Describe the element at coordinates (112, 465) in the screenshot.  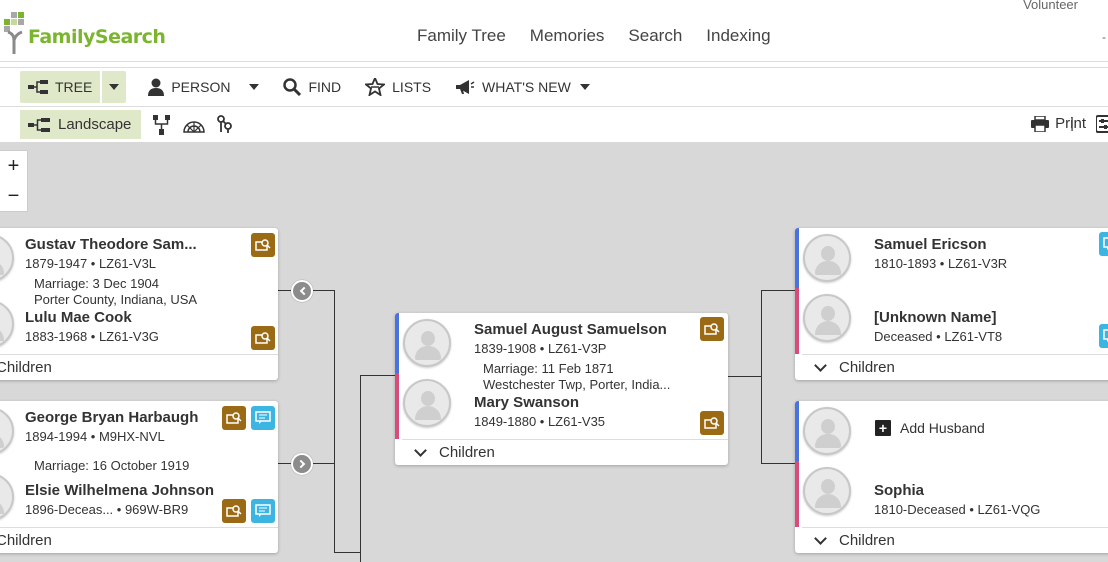
I see `marriage-date: Marriage: 16 October 1919` at that location.